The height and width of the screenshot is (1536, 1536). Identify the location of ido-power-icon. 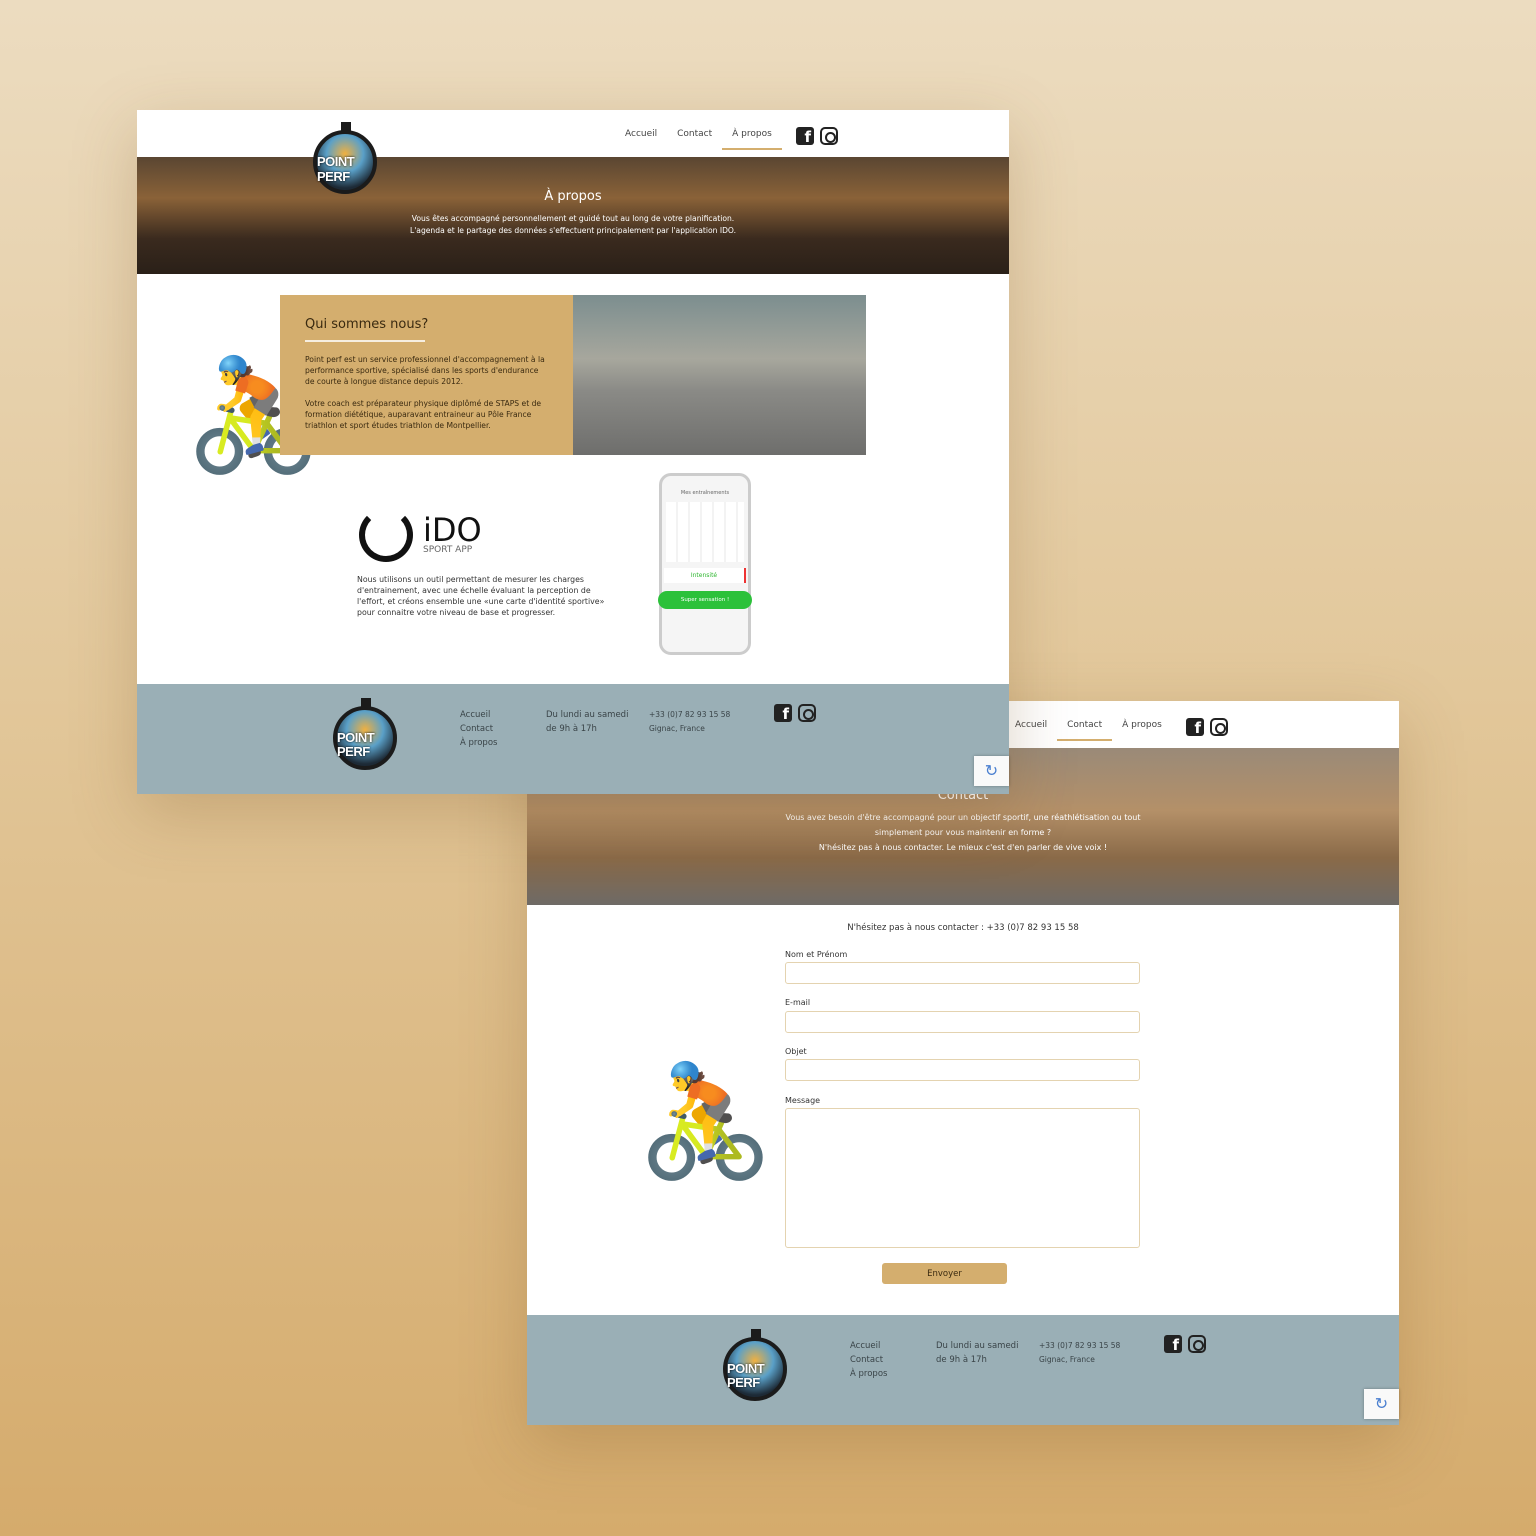
(386, 535).